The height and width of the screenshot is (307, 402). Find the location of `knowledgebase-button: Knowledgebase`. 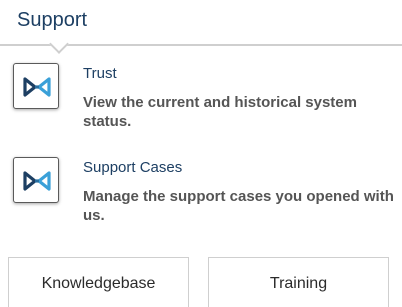

knowledgebase-button: Knowledgebase is located at coordinates (98, 282).